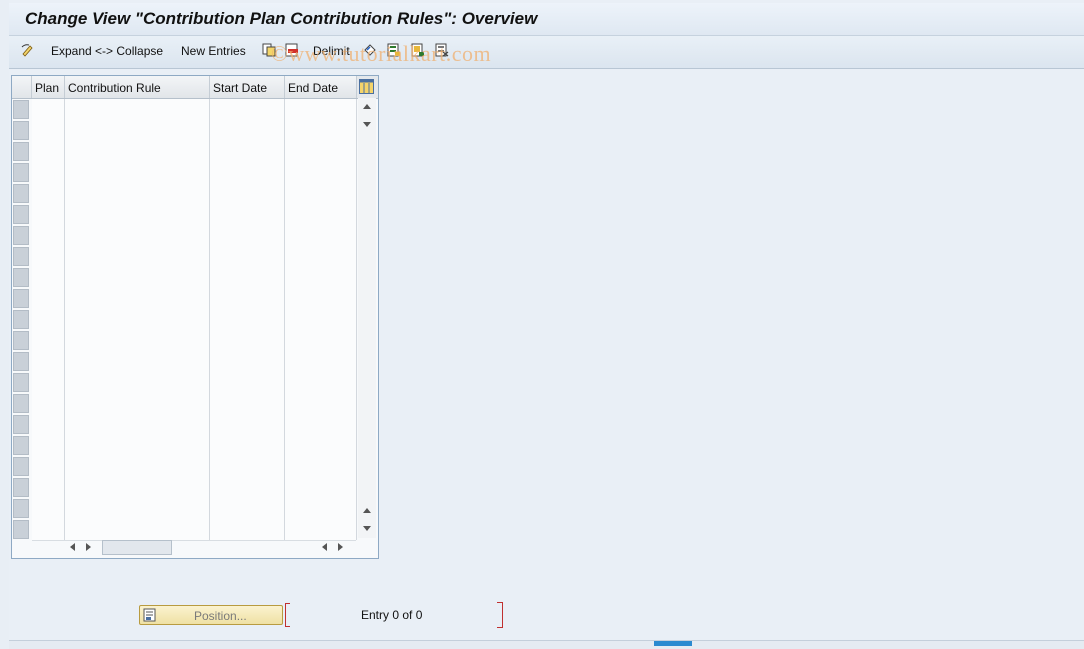  What do you see at coordinates (321, 87) in the screenshot?
I see `column-header-end-date: End Date` at bounding box center [321, 87].